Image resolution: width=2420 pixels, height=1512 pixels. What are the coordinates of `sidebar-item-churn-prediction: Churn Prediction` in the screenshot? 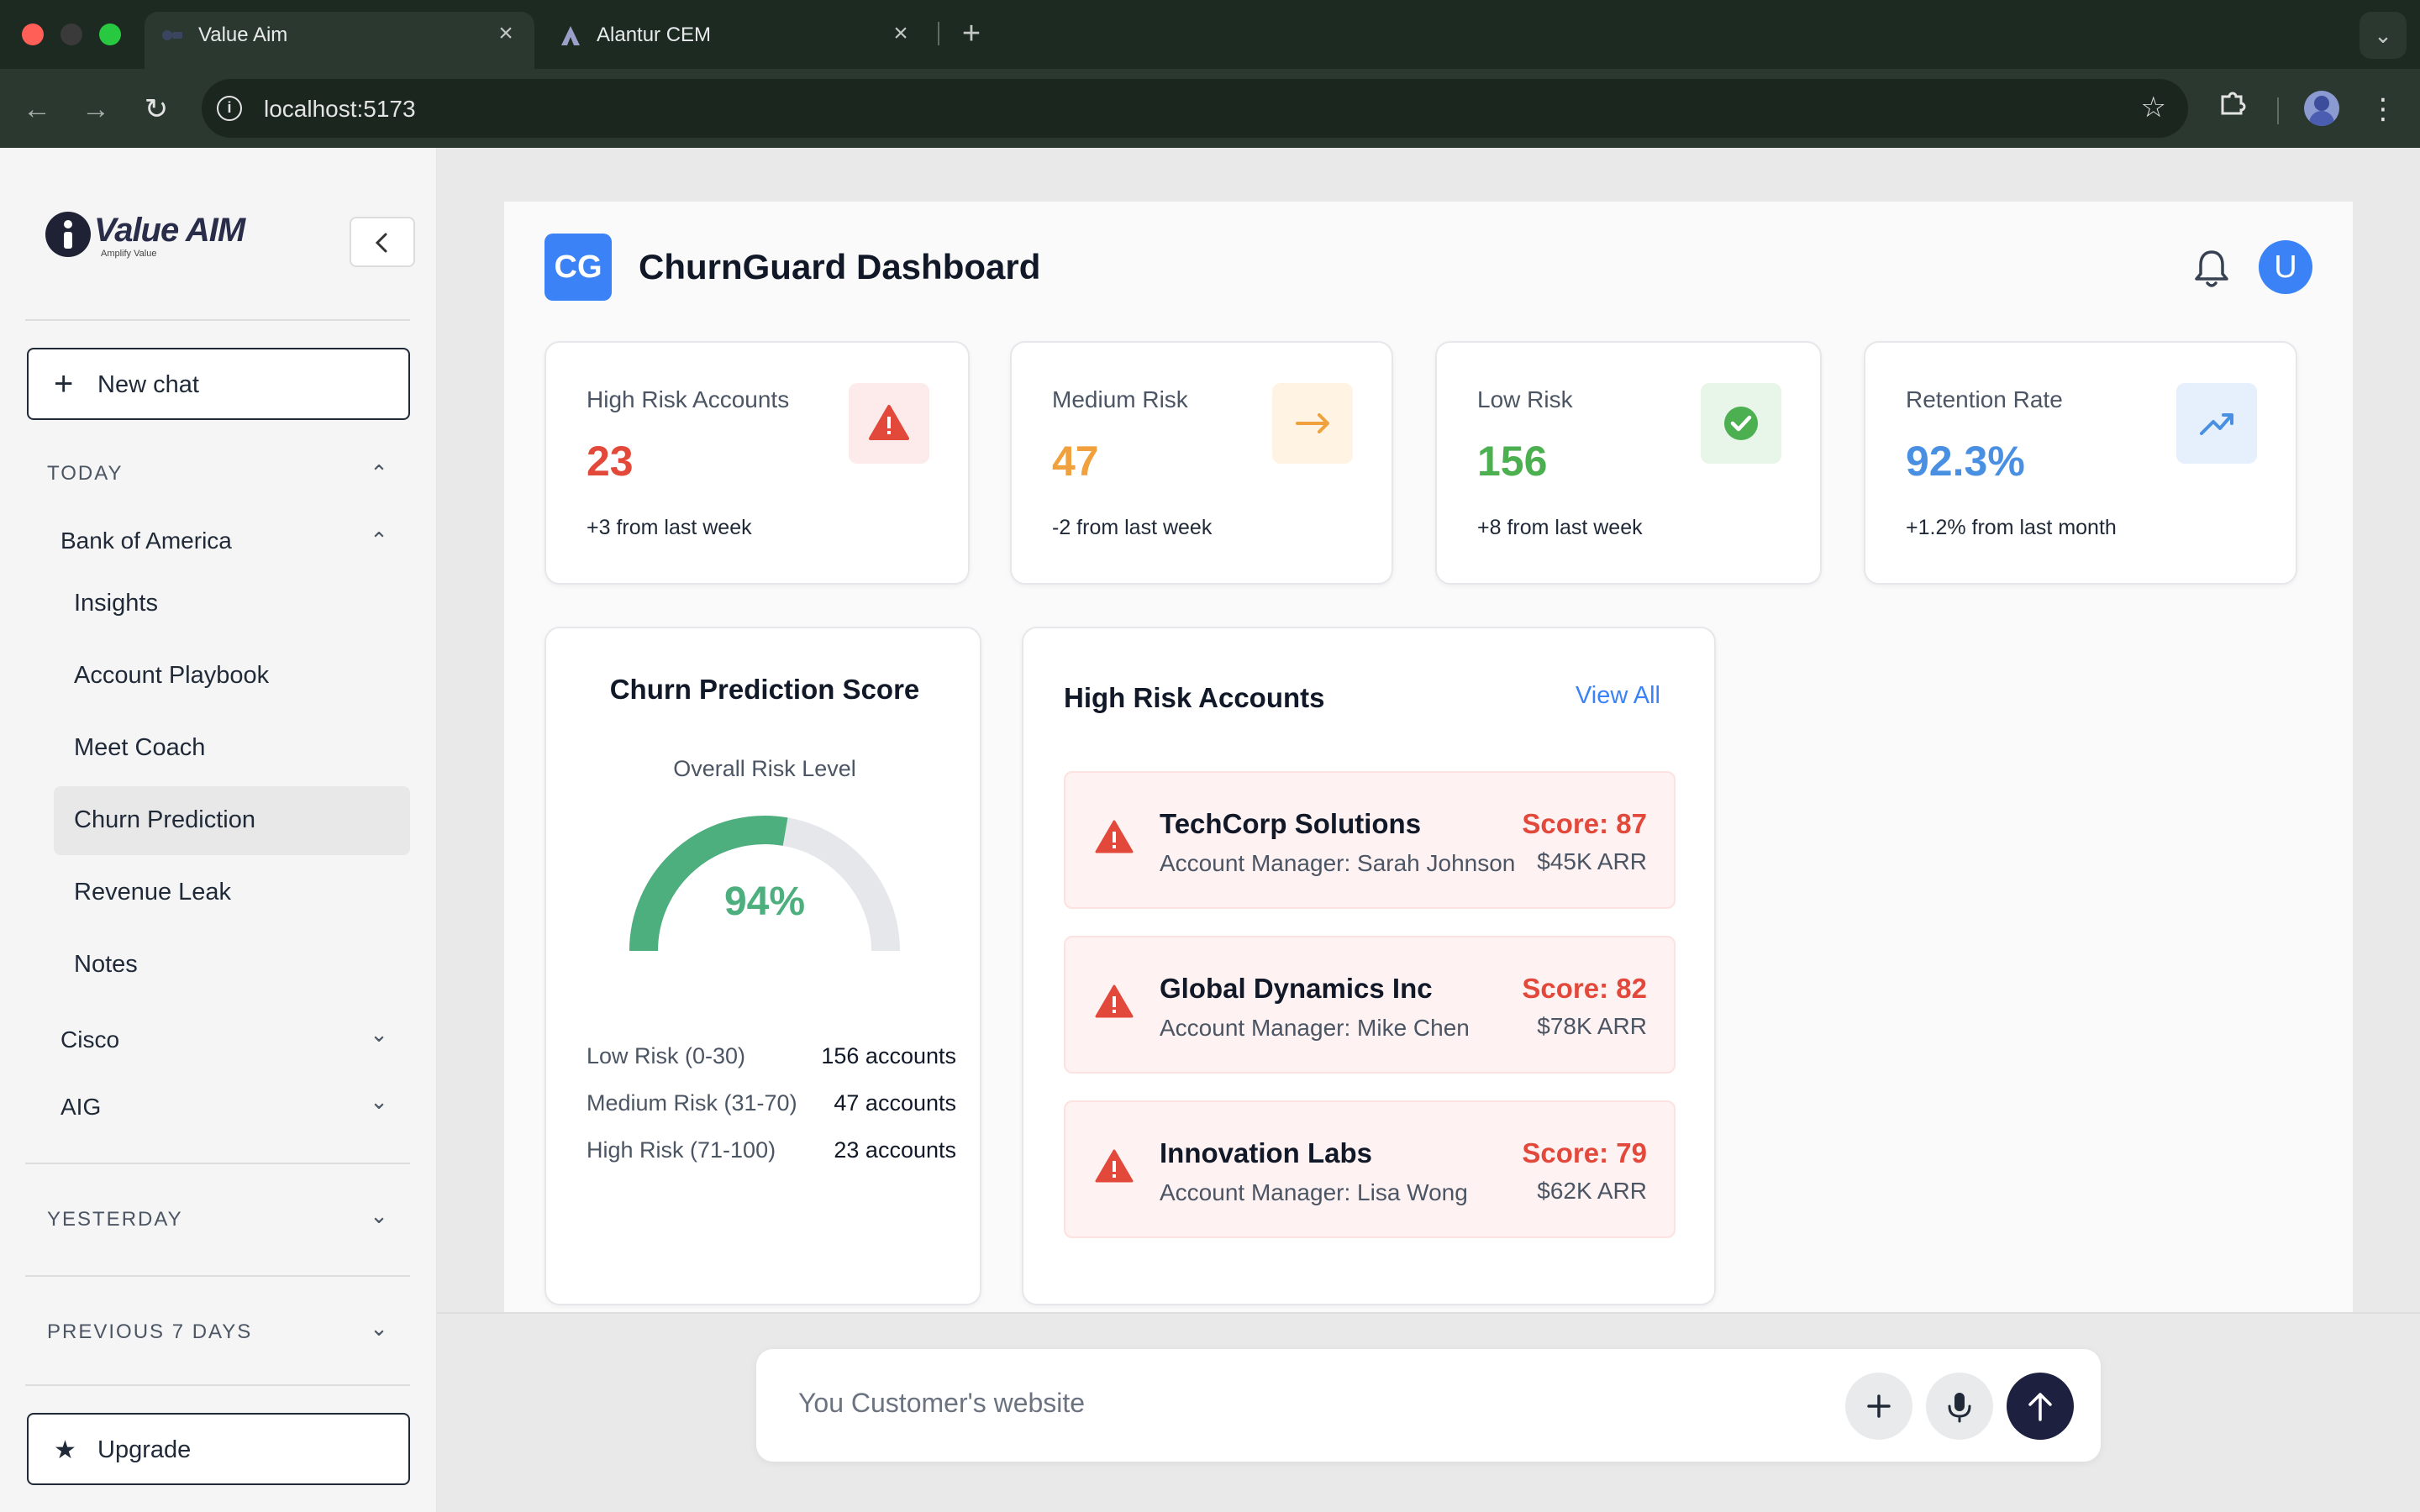 It's located at (232, 820).